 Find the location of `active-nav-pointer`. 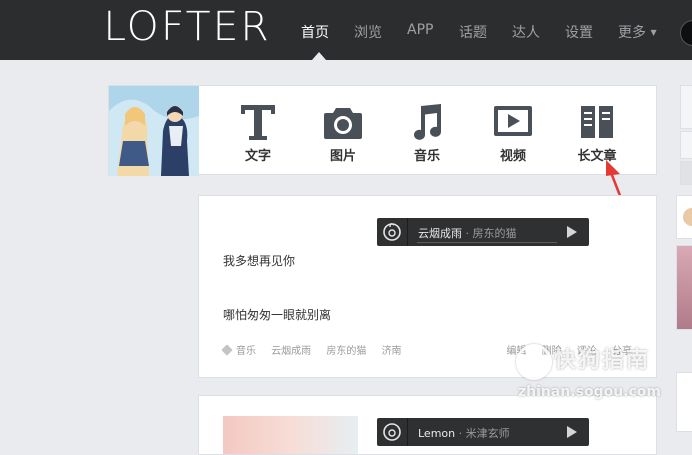

active-nav-pointer is located at coordinates (319, 56).